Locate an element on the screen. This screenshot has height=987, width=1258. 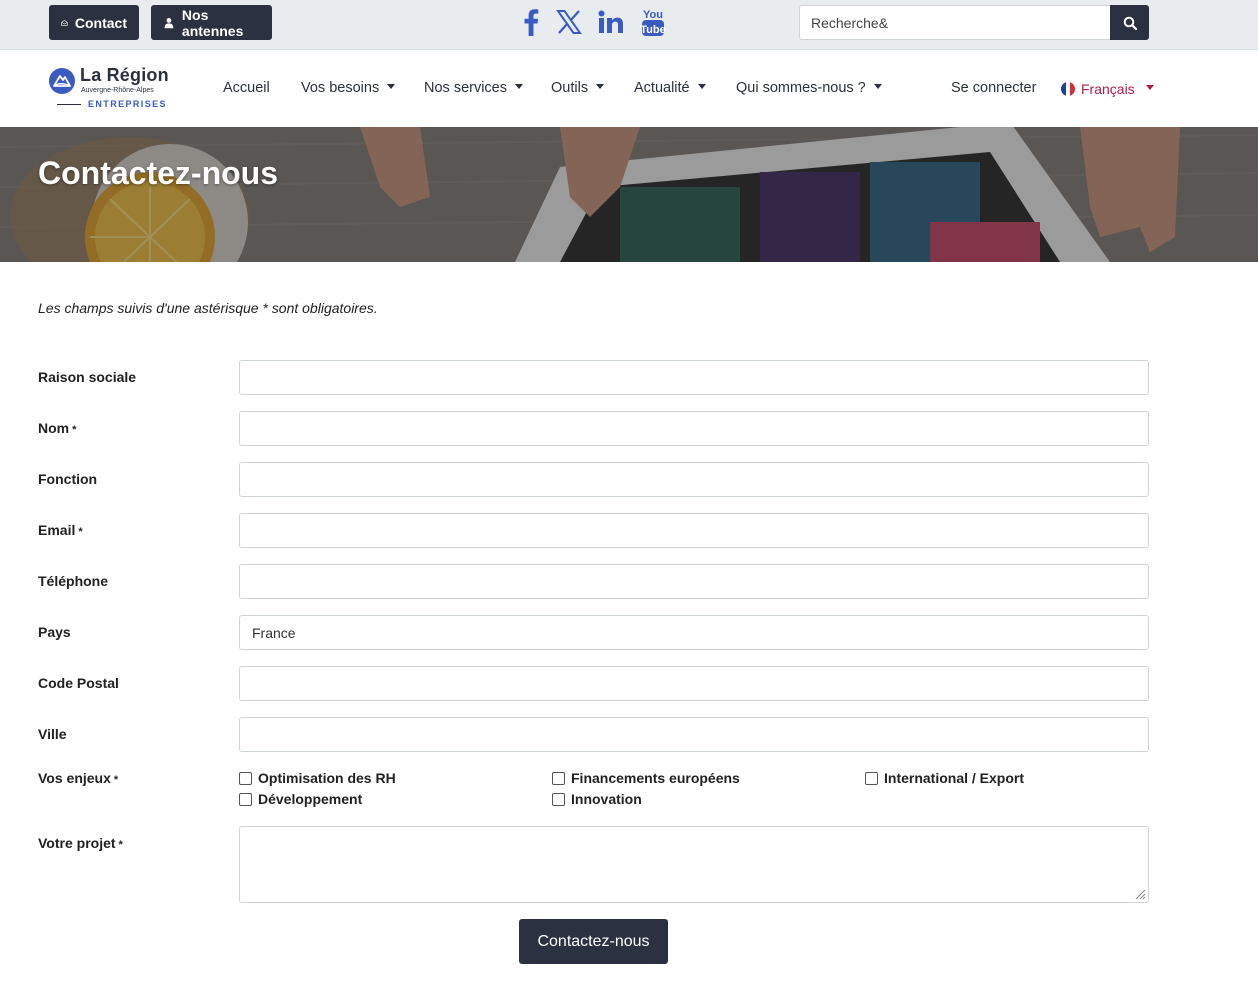
x-twitter-link is located at coordinates (569, 22).